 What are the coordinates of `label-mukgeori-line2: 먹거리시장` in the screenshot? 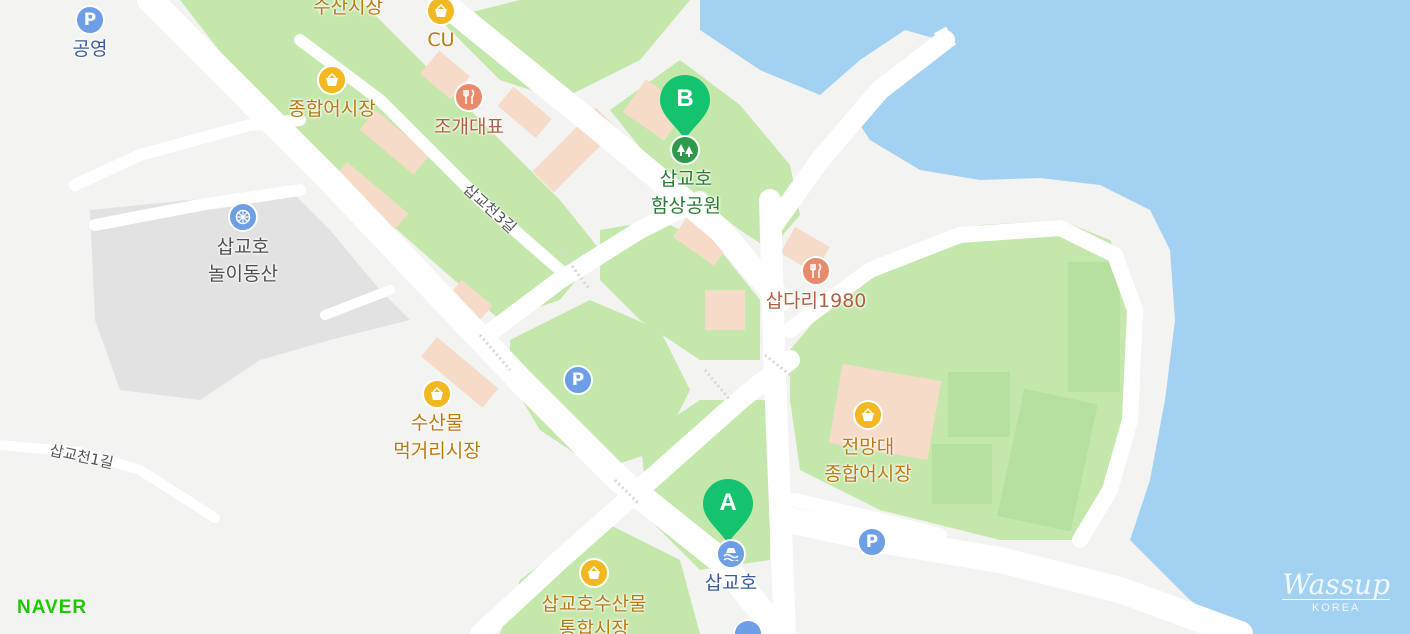 It's located at (436, 451).